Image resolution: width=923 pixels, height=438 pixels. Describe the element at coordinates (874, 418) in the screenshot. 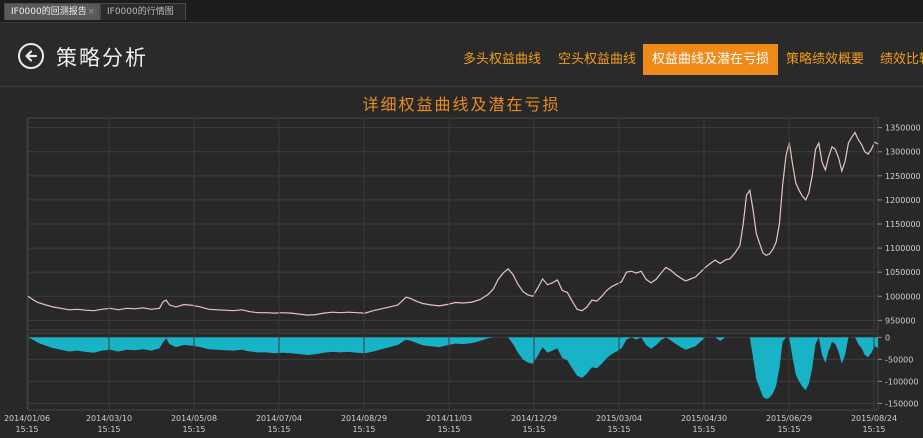

I see `x-tick-date: 2015/08/24` at that location.